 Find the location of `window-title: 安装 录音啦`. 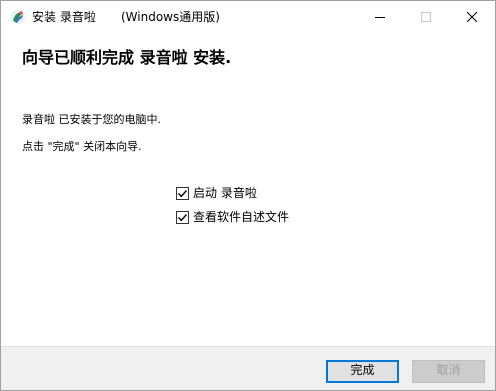

window-title: 安装 录音啦 is located at coordinates (64, 17).